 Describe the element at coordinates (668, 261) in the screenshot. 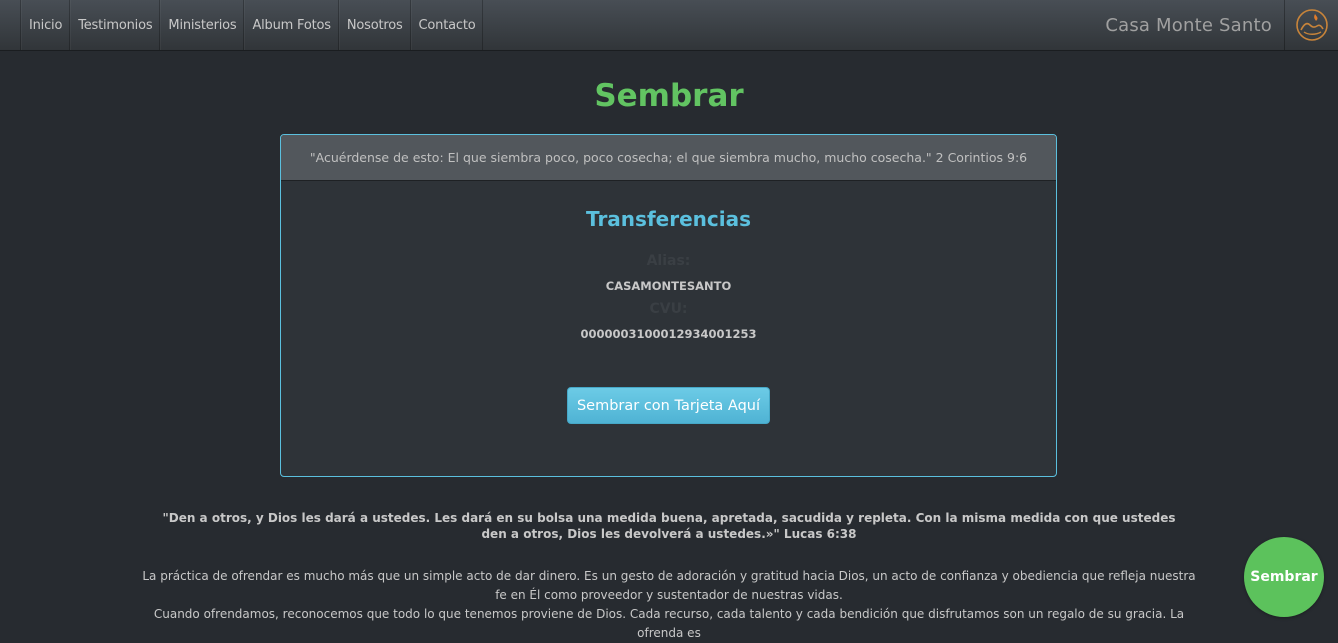

I see `alias-label: Alias:` at that location.